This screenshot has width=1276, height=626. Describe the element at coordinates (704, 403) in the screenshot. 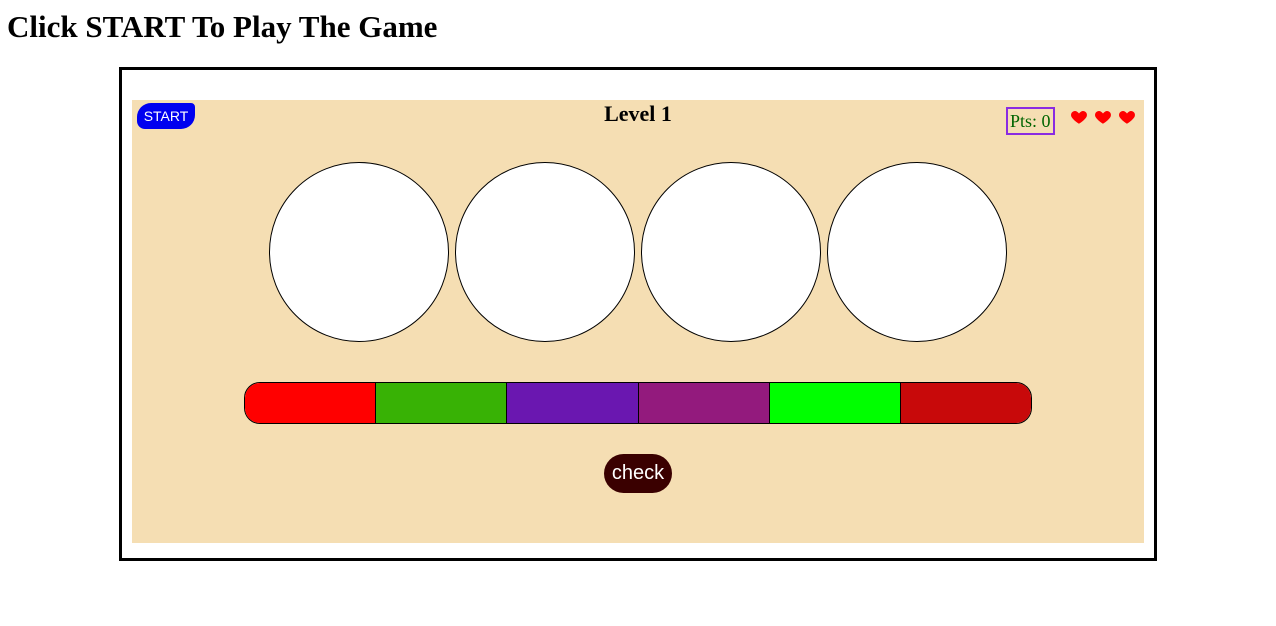

I see `palette-color-magenta` at that location.